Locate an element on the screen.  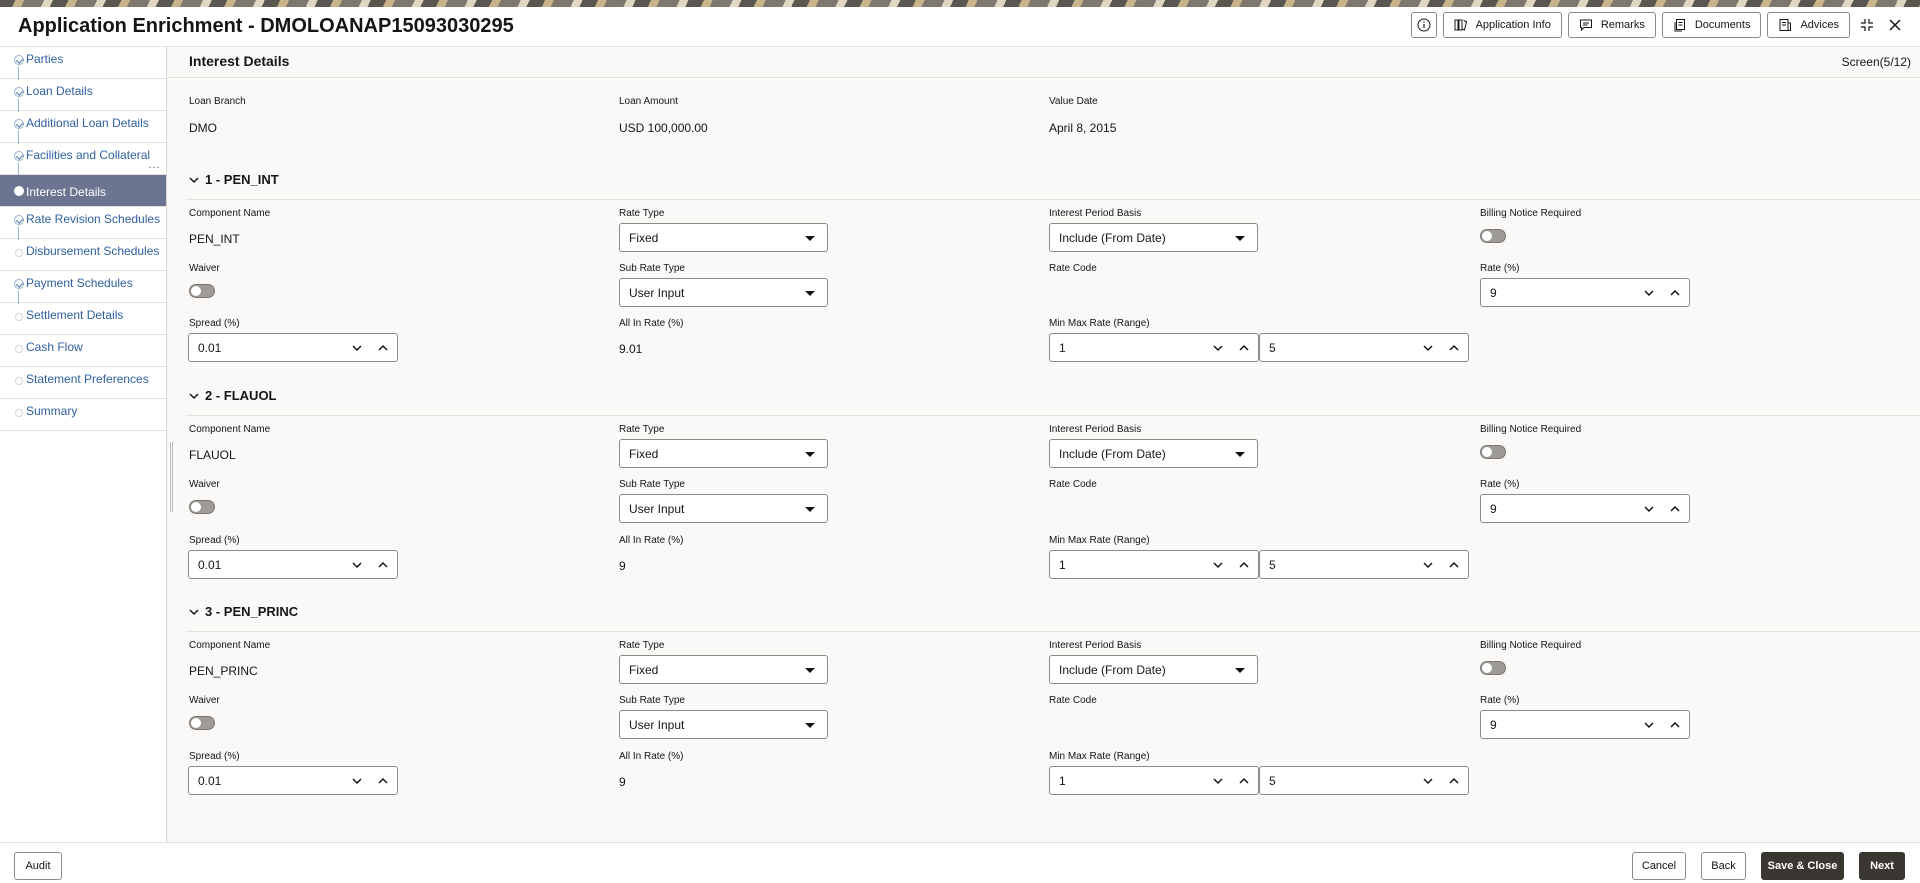
documents-label: Documents is located at coordinates (1722, 25).